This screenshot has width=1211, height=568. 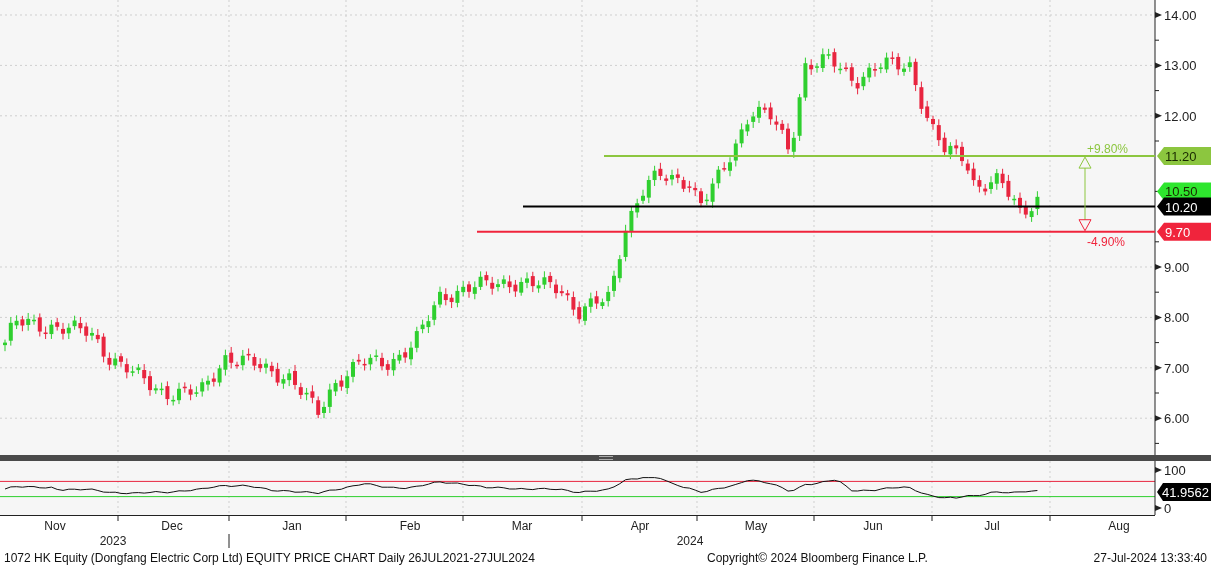 What do you see at coordinates (270, 558) in the screenshot?
I see `chart-title: 1072 HK Equity (Dongfang Electric Corp Ltd) EQUITY PRICE CHART Daily 26JUL2021-27JUL2024` at bounding box center [270, 558].